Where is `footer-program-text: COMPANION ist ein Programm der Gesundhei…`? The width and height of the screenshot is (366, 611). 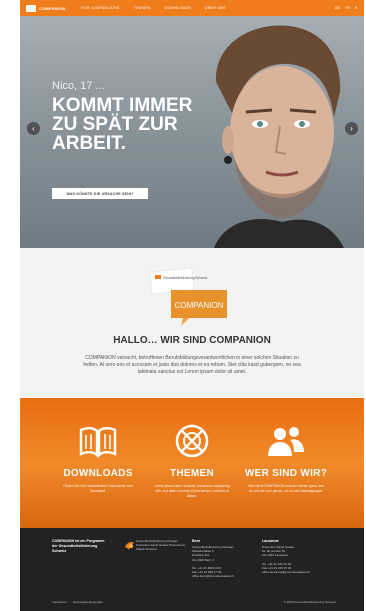
footer-program-text: COMPANION ist ein Programm der Gesundhei… is located at coordinates (78, 546).